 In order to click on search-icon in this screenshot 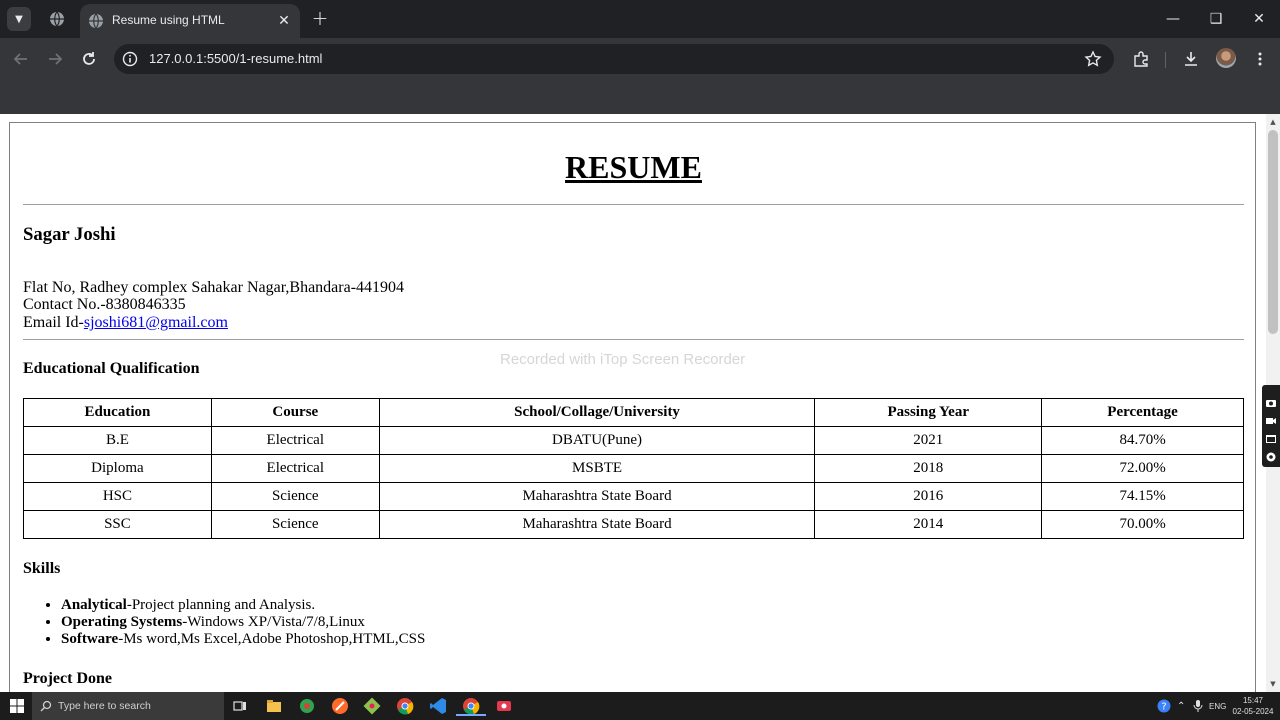, I will do `click(46, 706)`.